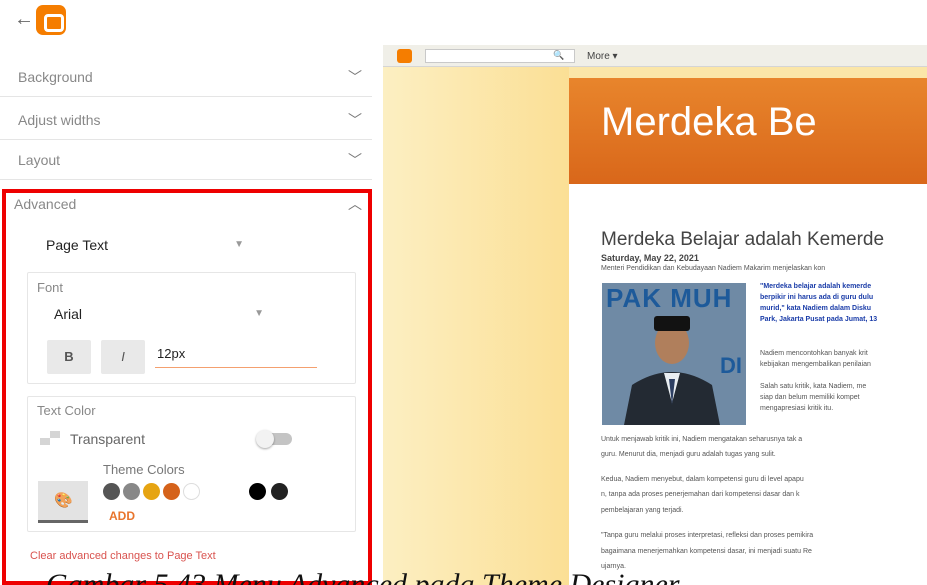  Describe the element at coordinates (655, 56) in the screenshot. I see `blogger-navbar: 🔍 More ▾` at that location.